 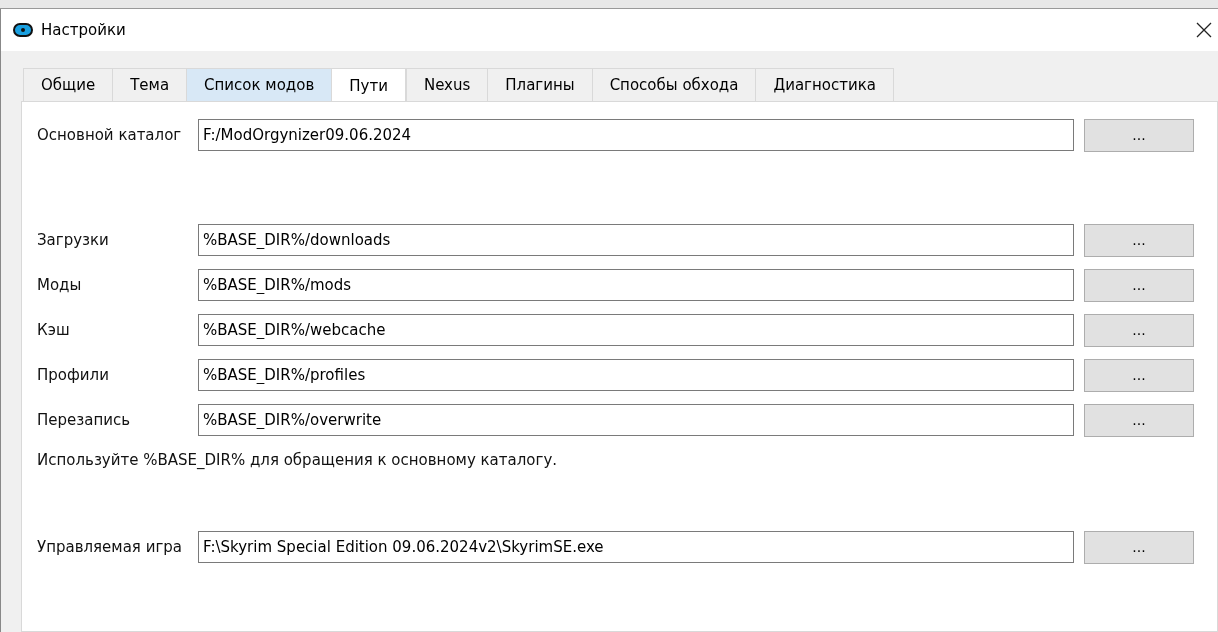 What do you see at coordinates (636, 547) in the screenshot?
I see `path-field: F:\Skyrim Special Edition 09.06.2024v2\SkyrimSE.exe` at bounding box center [636, 547].